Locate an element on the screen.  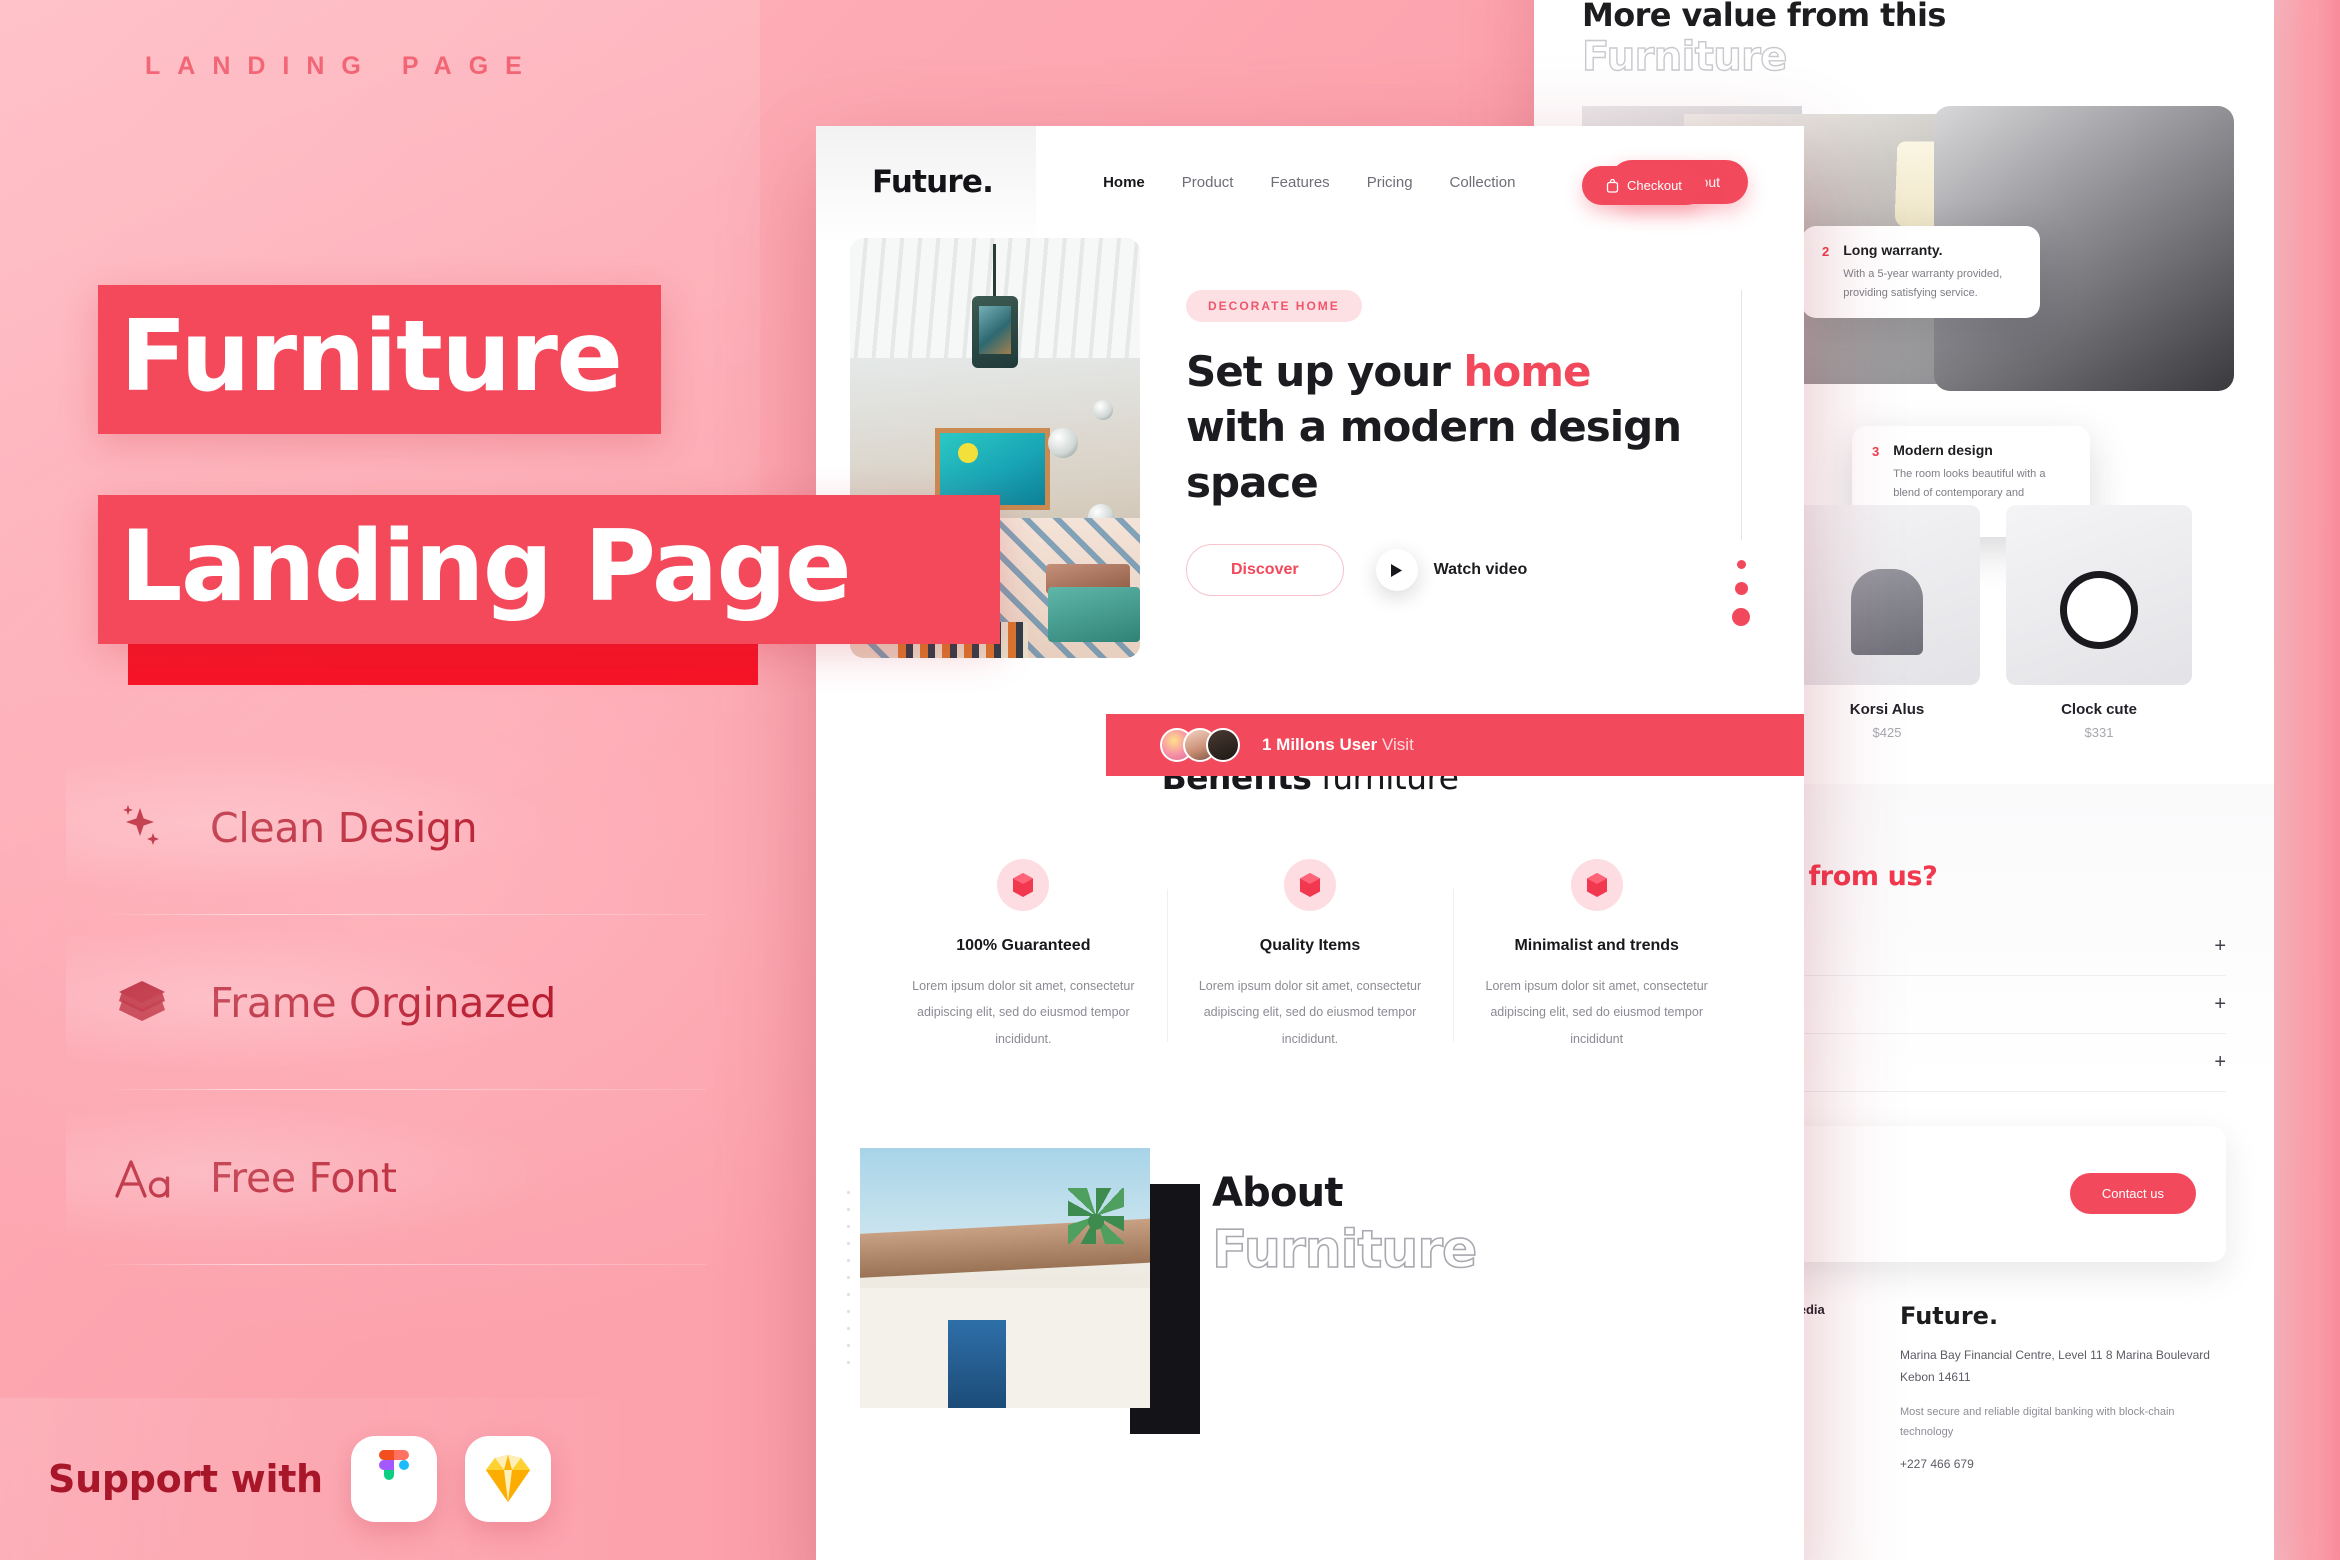
support-bar: Support with is located at coordinates (310, 1479).